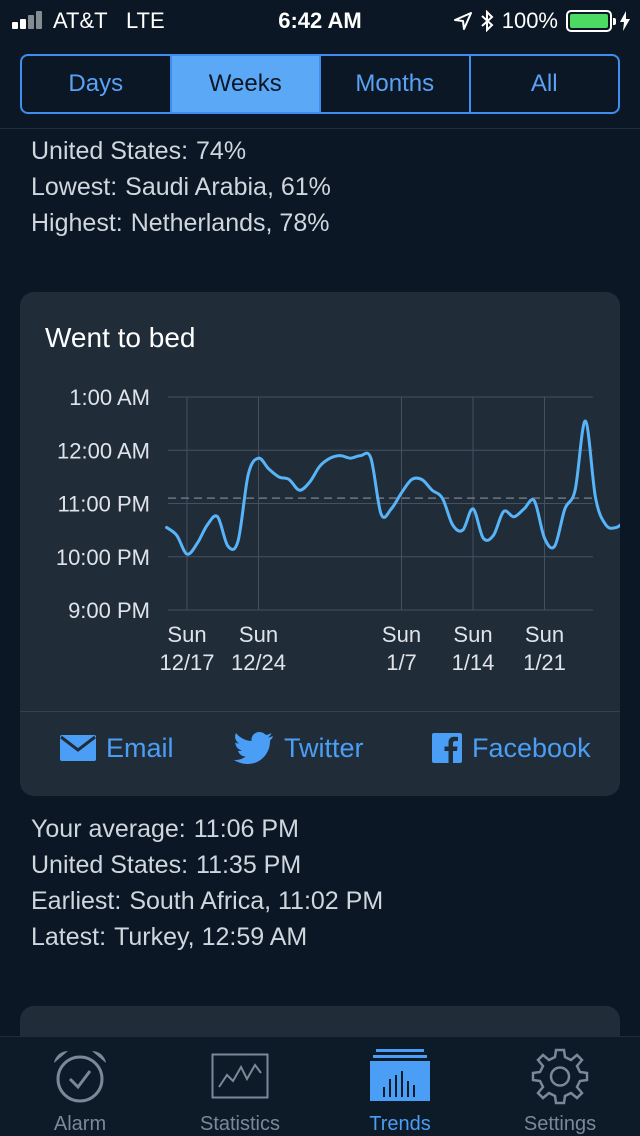 The width and height of the screenshot is (640, 1136). I want to click on facebook-icon, so click(447, 748).